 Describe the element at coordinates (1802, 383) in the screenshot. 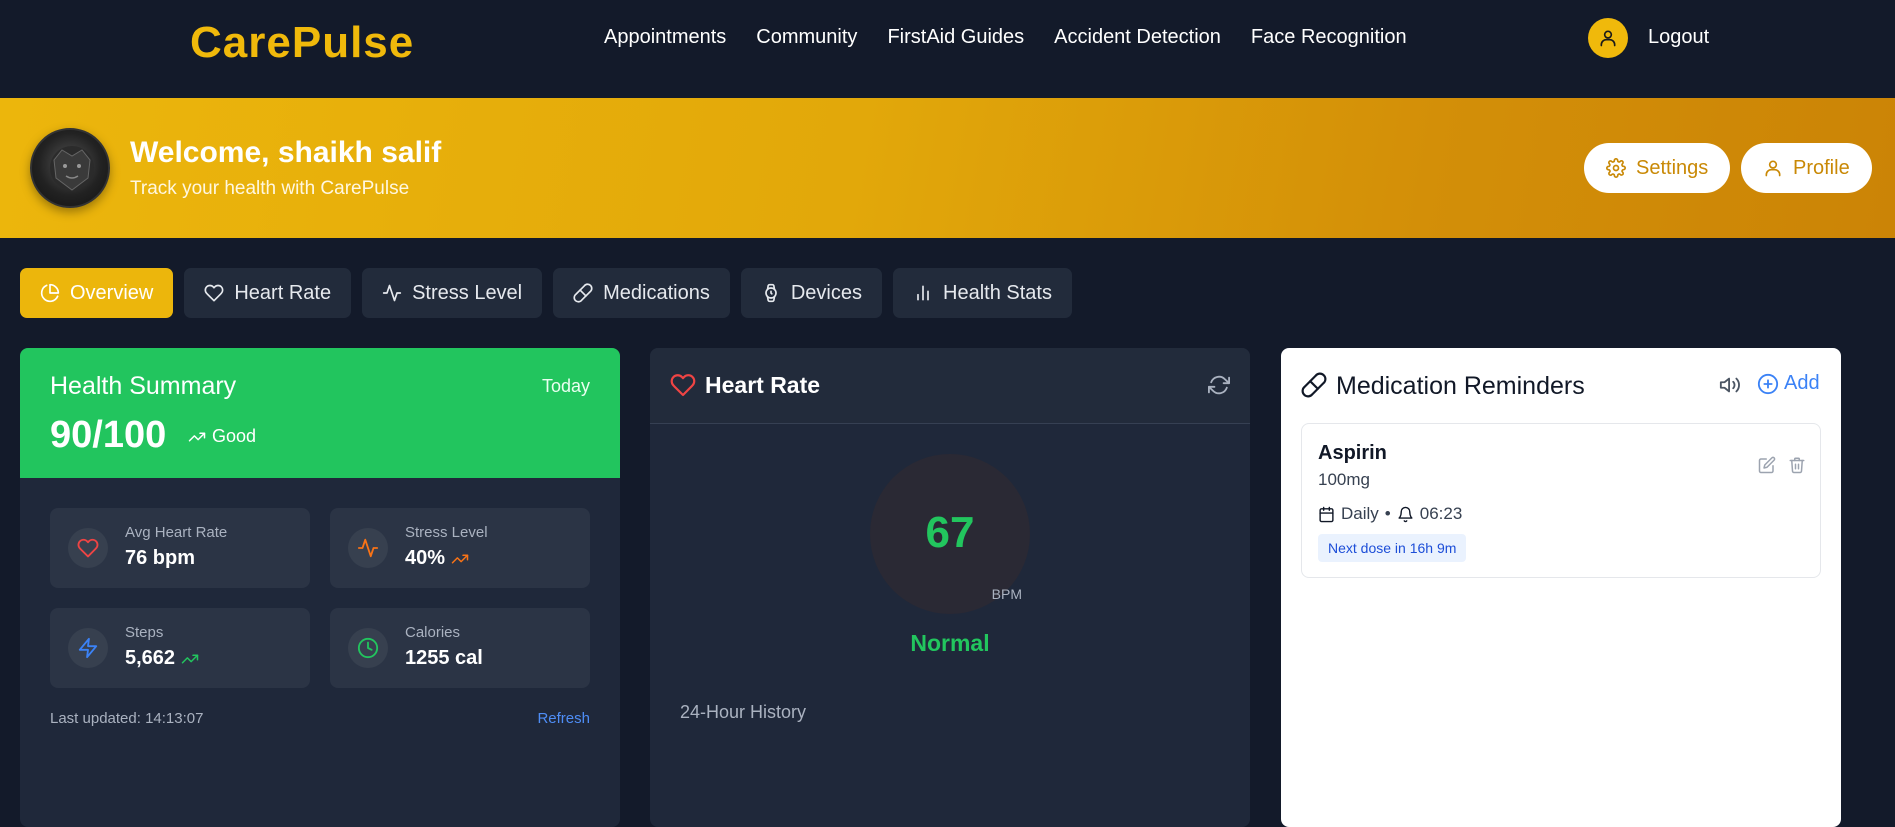

I see `add-label: Add` at that location.